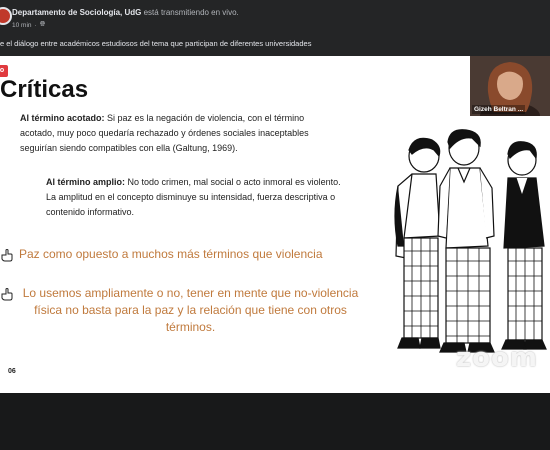 This screenshot has width=550, height=450. Describe the element at coordinates (12, 371) in the screenshot. I see `slide-number: 06` at that location.